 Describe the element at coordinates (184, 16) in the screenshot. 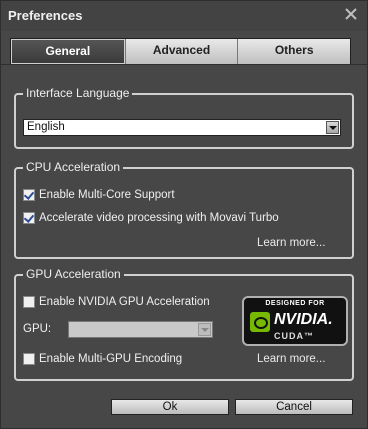

I see `title-bar: Preferences` at that location.